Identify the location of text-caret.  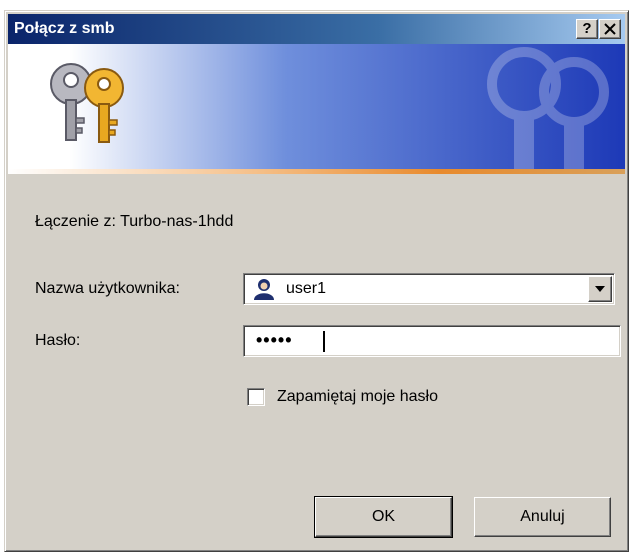
(324, 341).